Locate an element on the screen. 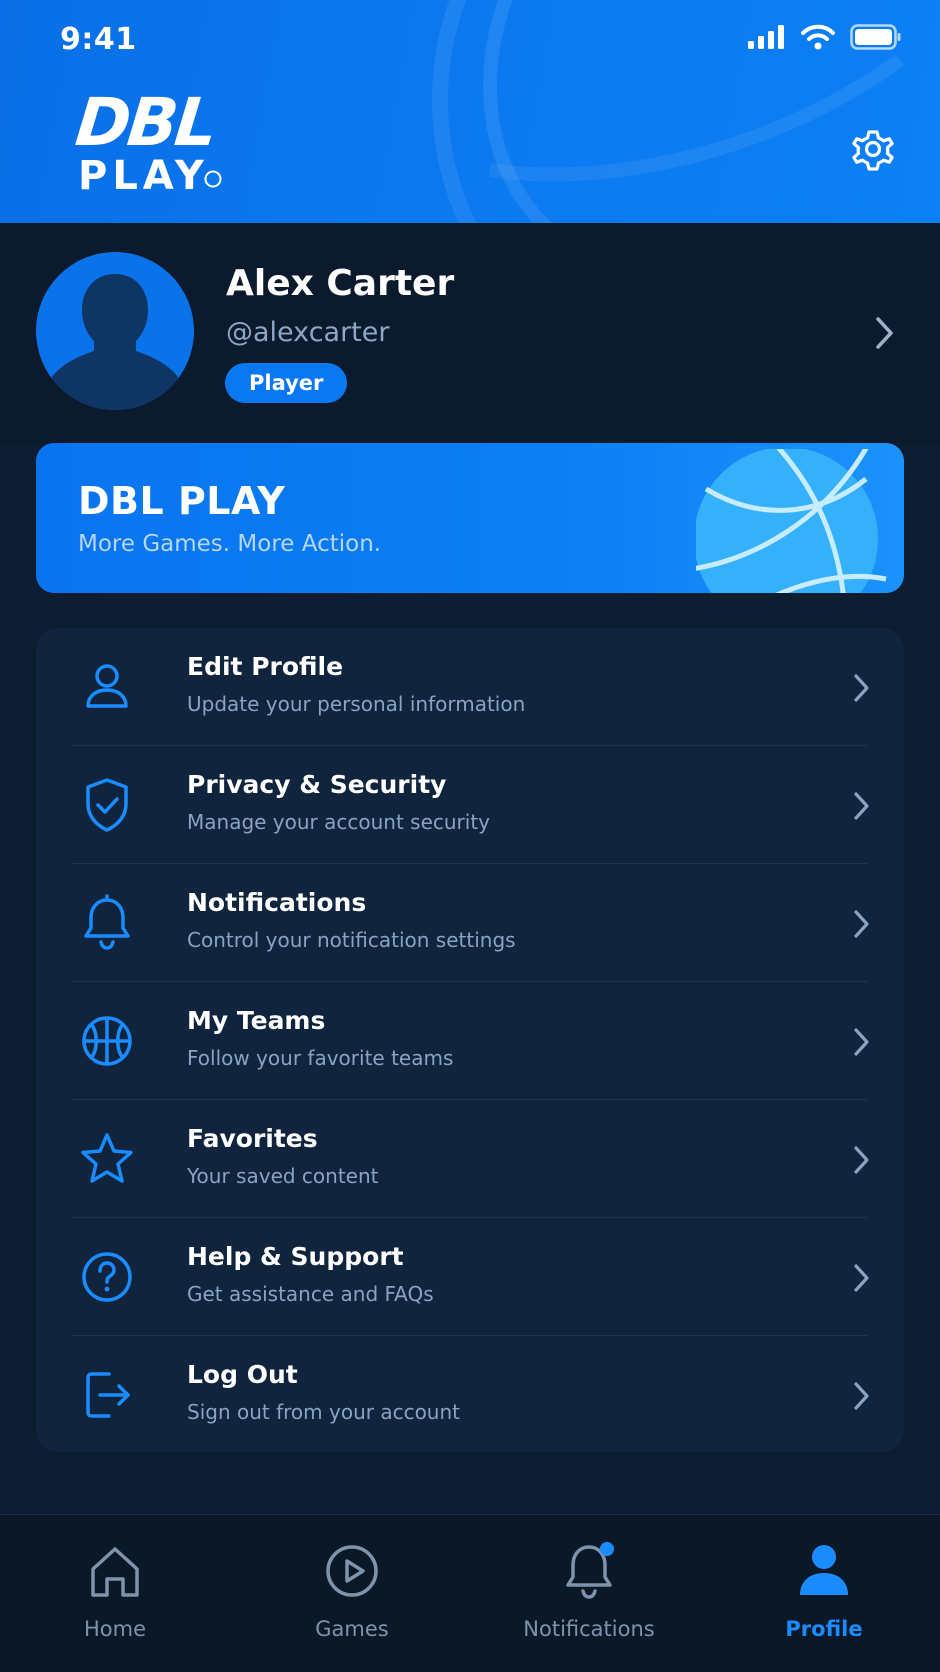  menu-item-subtitle: Control your notification settings is located at coordinates (351, 940).